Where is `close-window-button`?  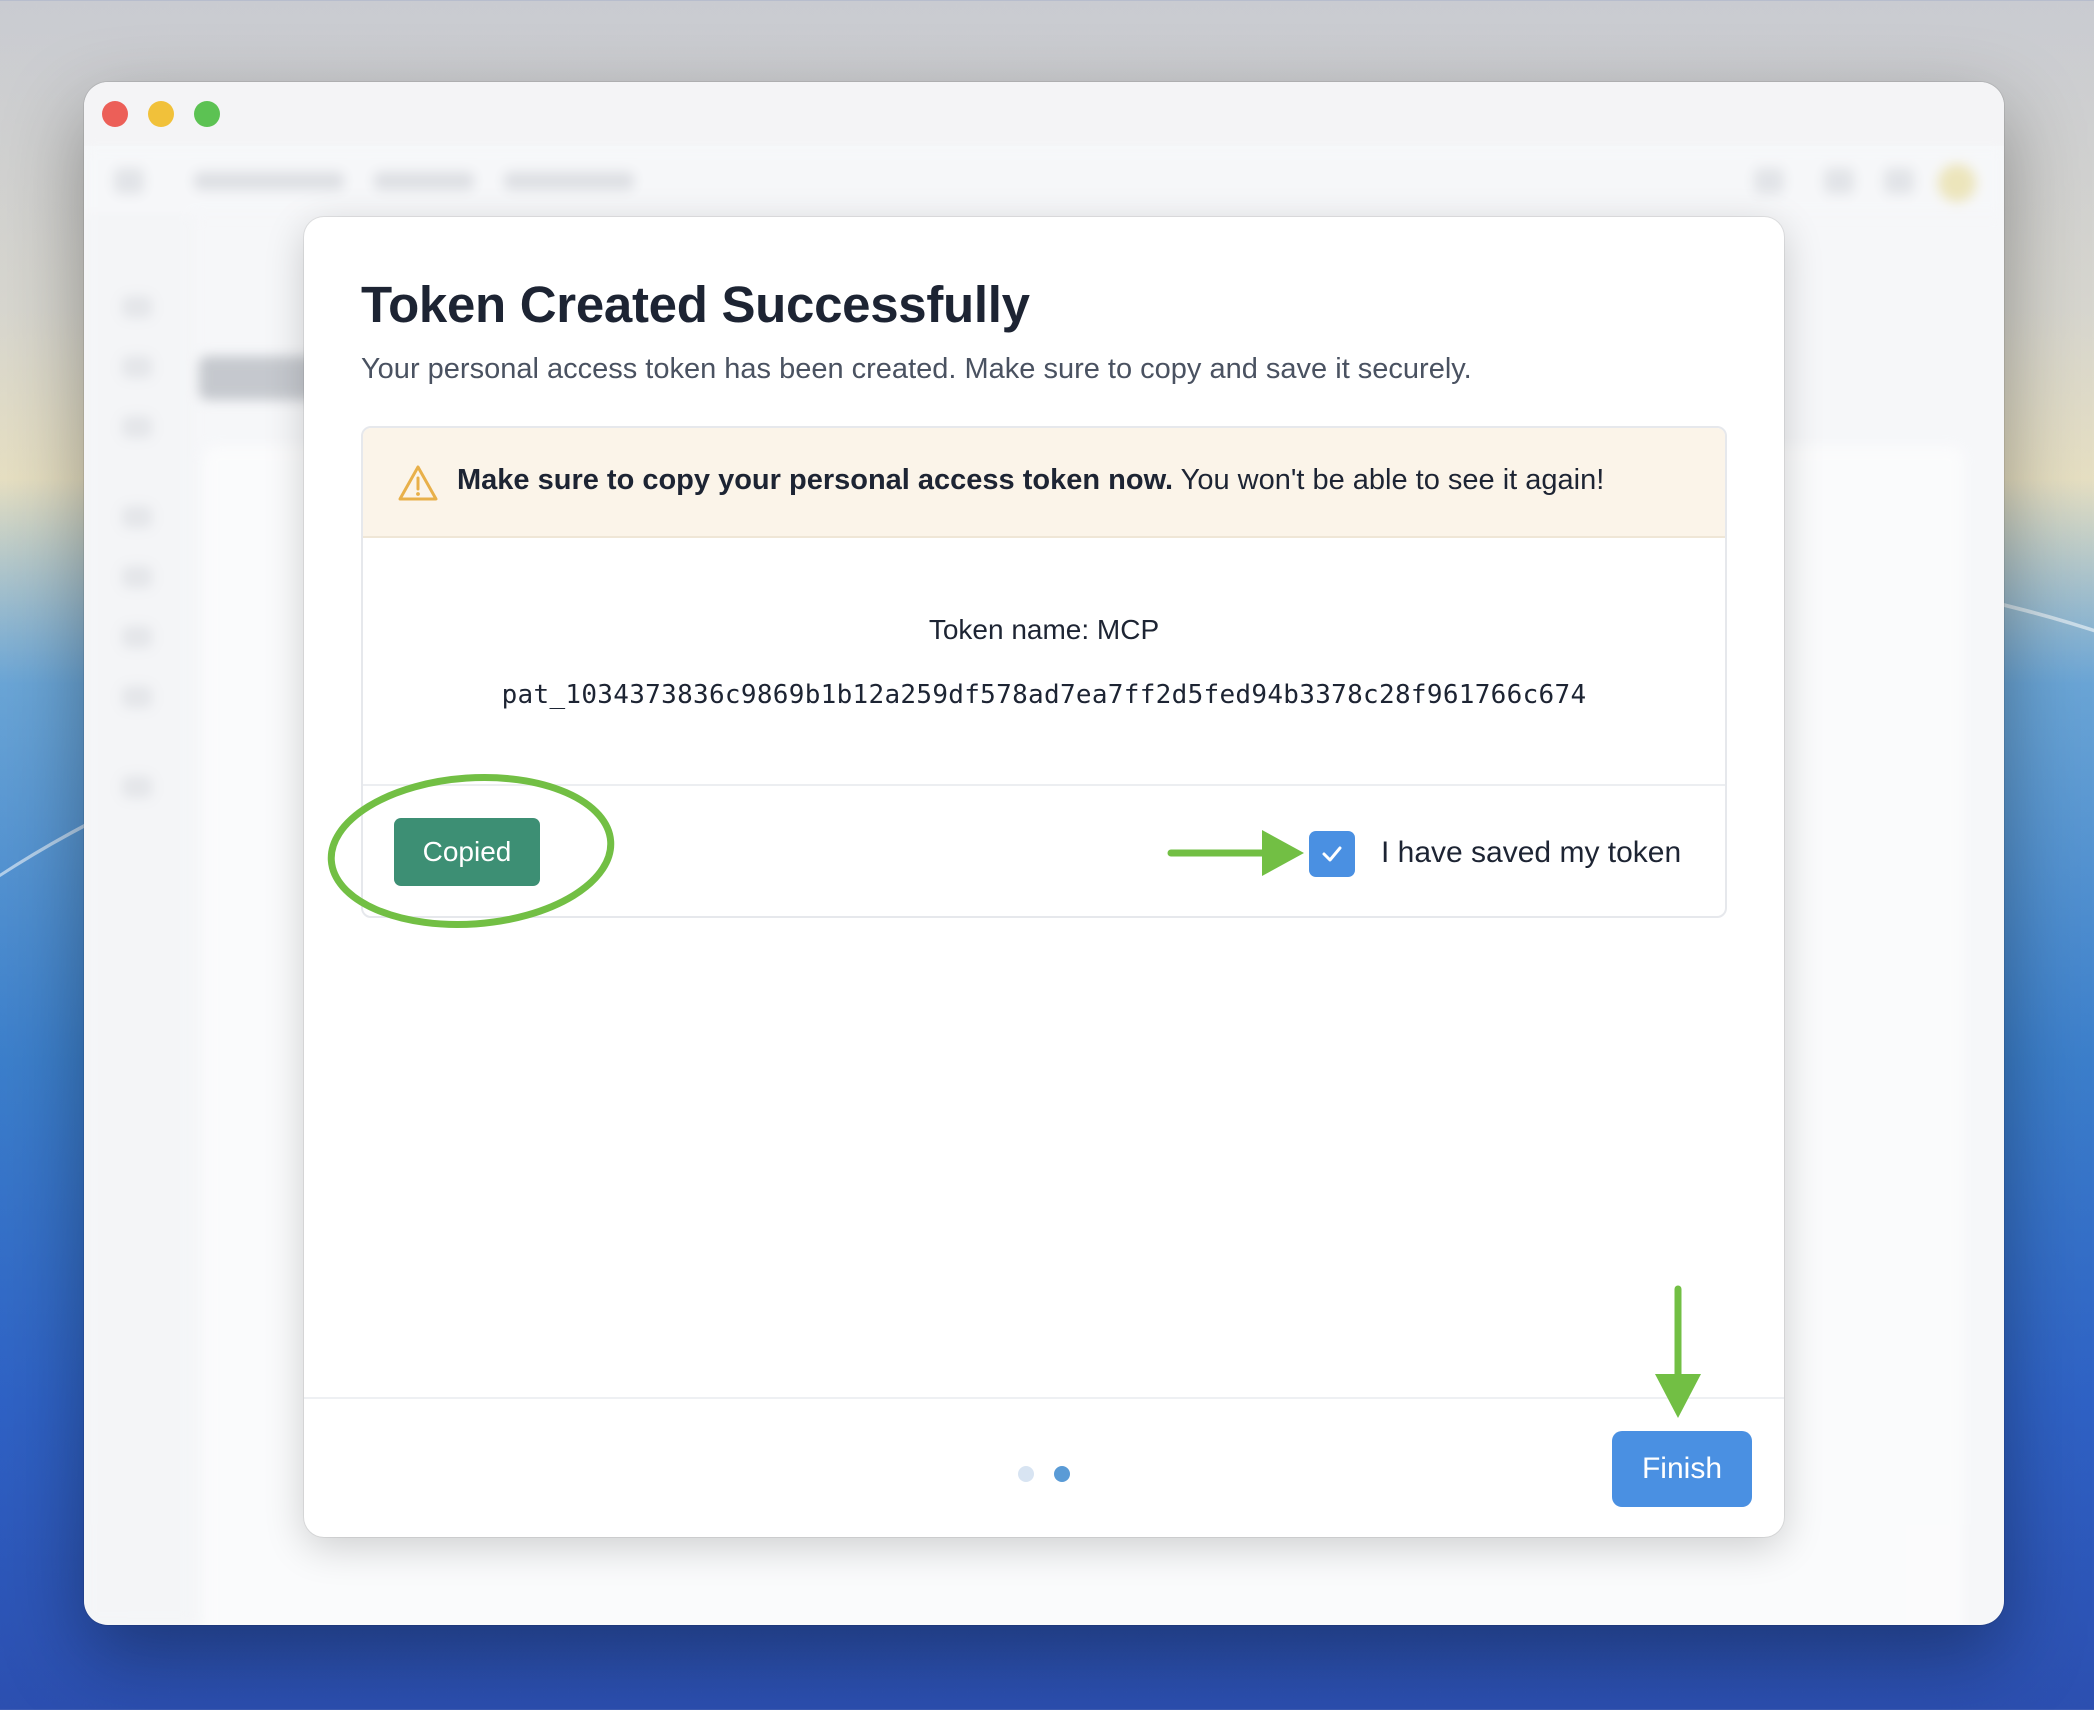
close-window-button is located at coordinates (115, 114).